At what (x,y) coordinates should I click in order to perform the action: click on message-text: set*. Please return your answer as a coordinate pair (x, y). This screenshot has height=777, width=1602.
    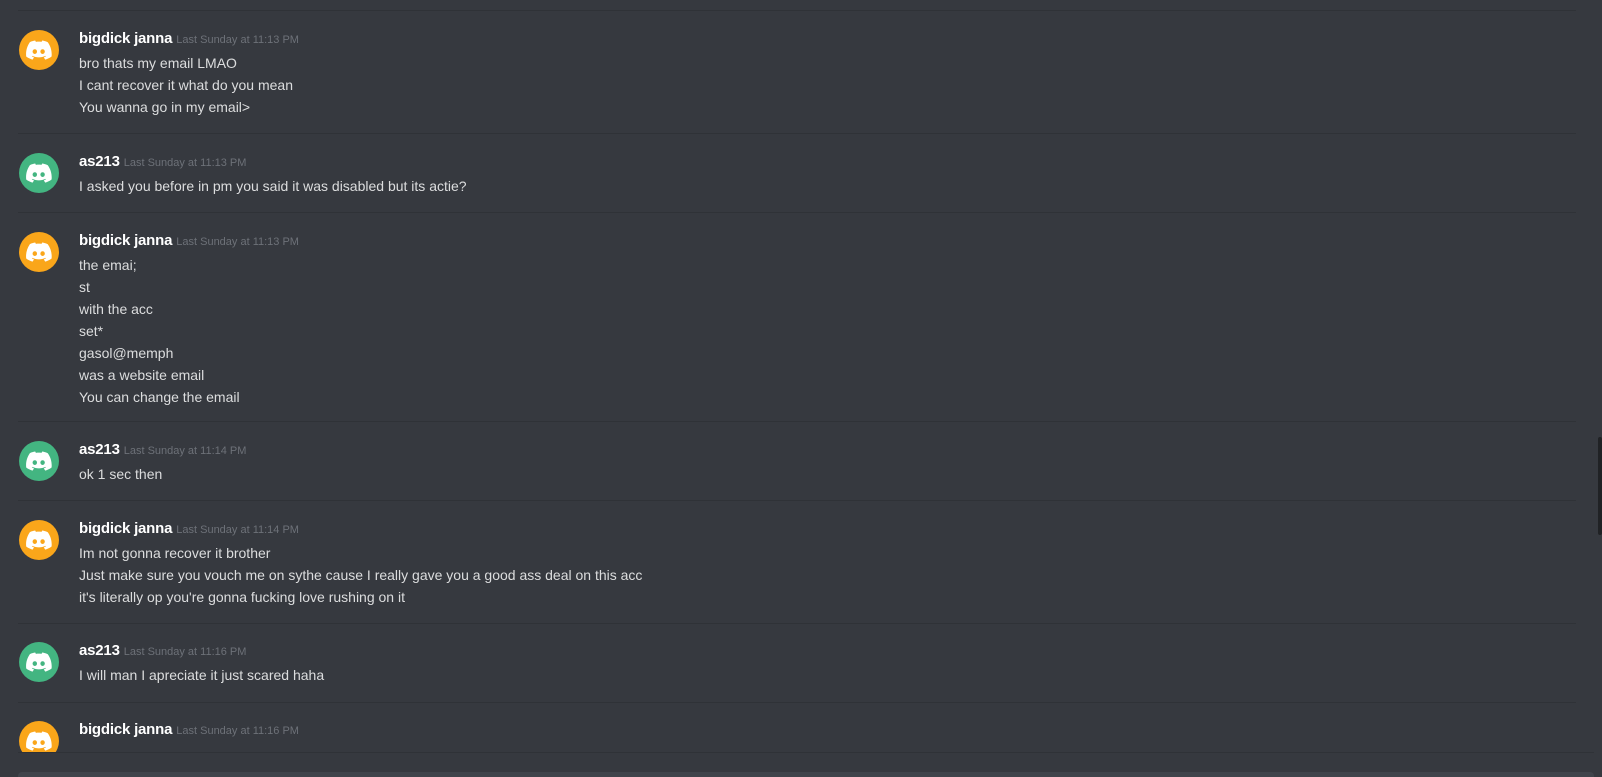
    Looking at the image, I should click on (91, 331).